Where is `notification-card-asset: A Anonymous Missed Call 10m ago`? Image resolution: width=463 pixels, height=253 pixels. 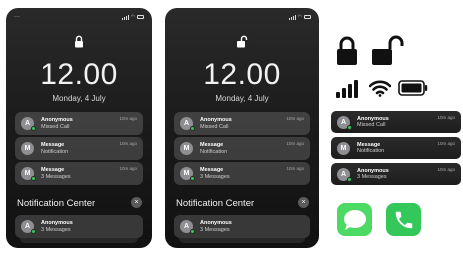
notification-card-asset: A Anonymous Missed Call 10m ago is located at coordinates (396, 122).